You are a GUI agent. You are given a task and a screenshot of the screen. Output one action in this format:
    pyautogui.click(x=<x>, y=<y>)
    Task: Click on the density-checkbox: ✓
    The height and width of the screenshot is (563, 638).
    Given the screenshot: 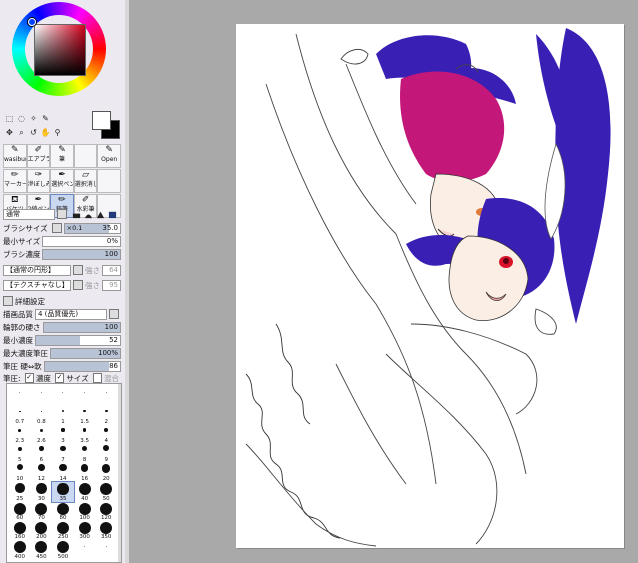 What is the action you would take?
    pyautogui.click(x=29, y=378)
    